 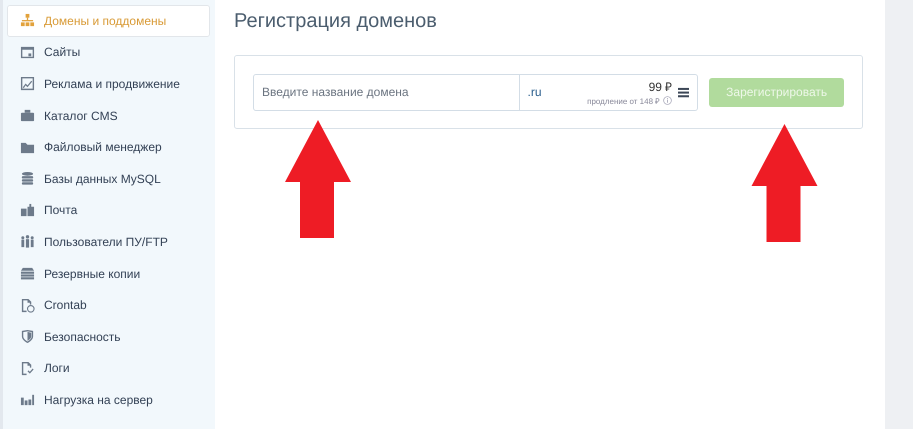 What do you see at coordinates (108, 84) in the screenshot?
I see `sidebar-item: Реклама и продвижение` at bounding box center [108, 84].